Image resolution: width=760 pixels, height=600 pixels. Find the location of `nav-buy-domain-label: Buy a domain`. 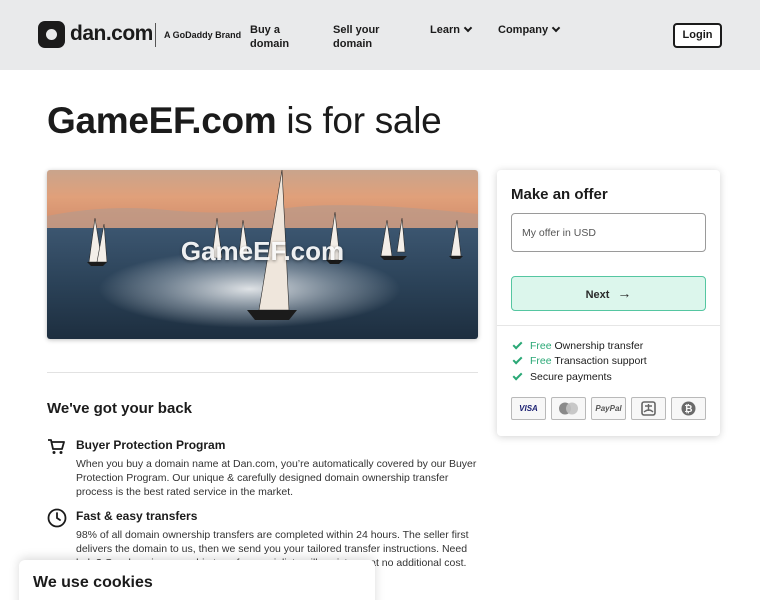

nav-buy-domain-label: Buy a domain is located at coordinates (270, 37).